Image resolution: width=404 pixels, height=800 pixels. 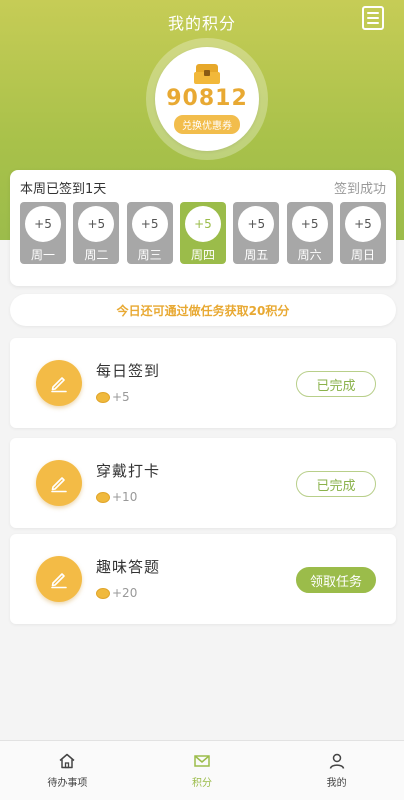 What do you see at coordinates (256, 255) in the screenshot?
I see `day-label: 周五` at bounding box center [256, 255].